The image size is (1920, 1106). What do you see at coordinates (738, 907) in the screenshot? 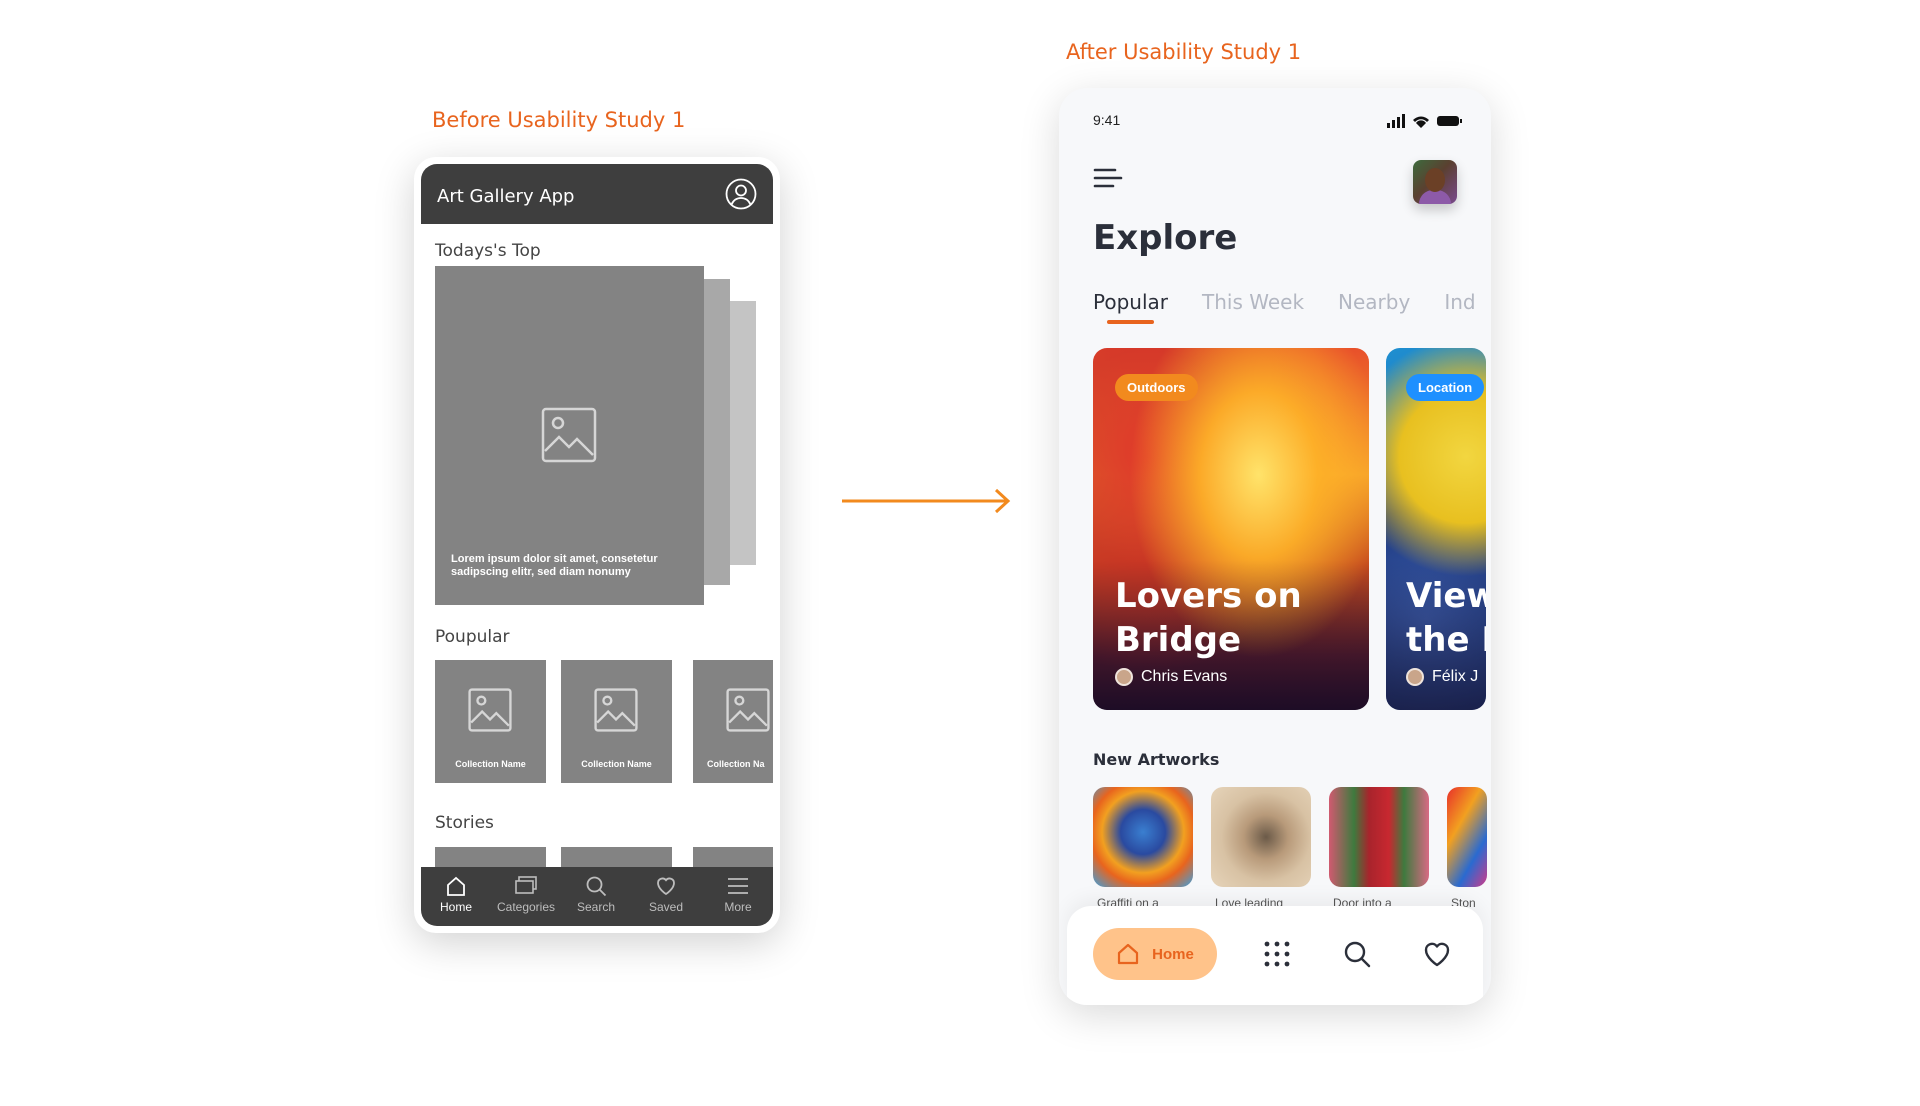
I see `nav-label: More` at bounding box center [738, 907].